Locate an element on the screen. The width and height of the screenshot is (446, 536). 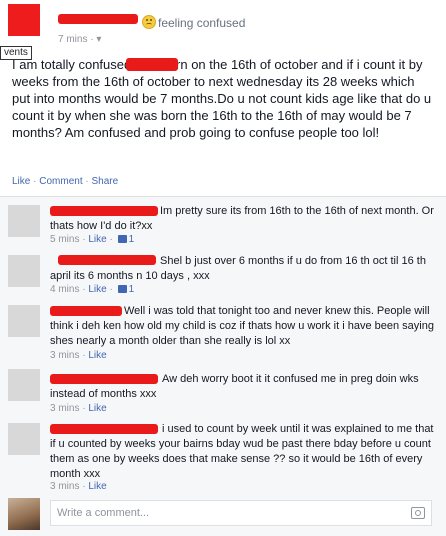
author-name-redacted is located at coordinates (98, 19).